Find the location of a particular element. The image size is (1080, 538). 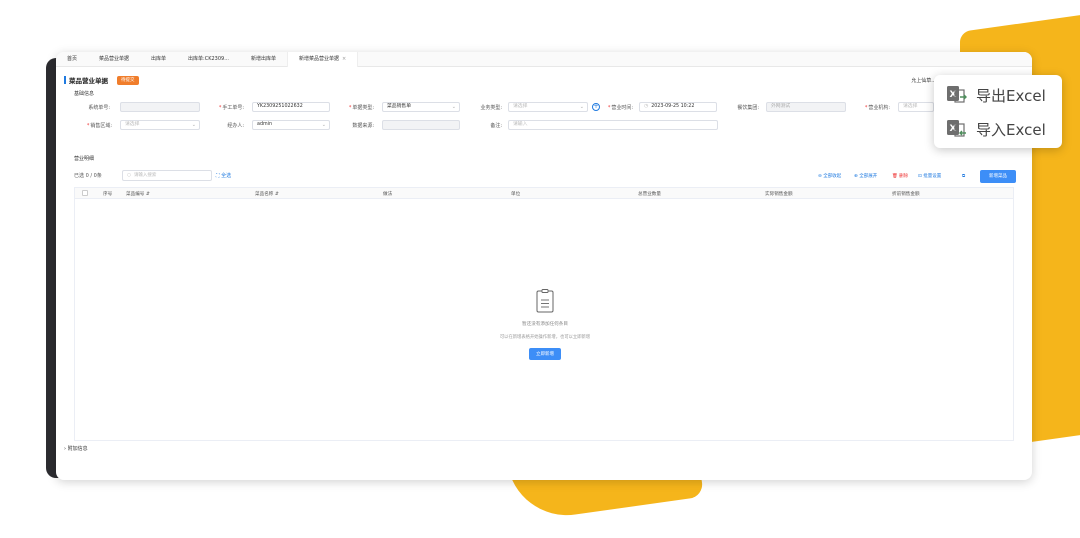

org-select: 请选择 is located at coordinates (916, 107).